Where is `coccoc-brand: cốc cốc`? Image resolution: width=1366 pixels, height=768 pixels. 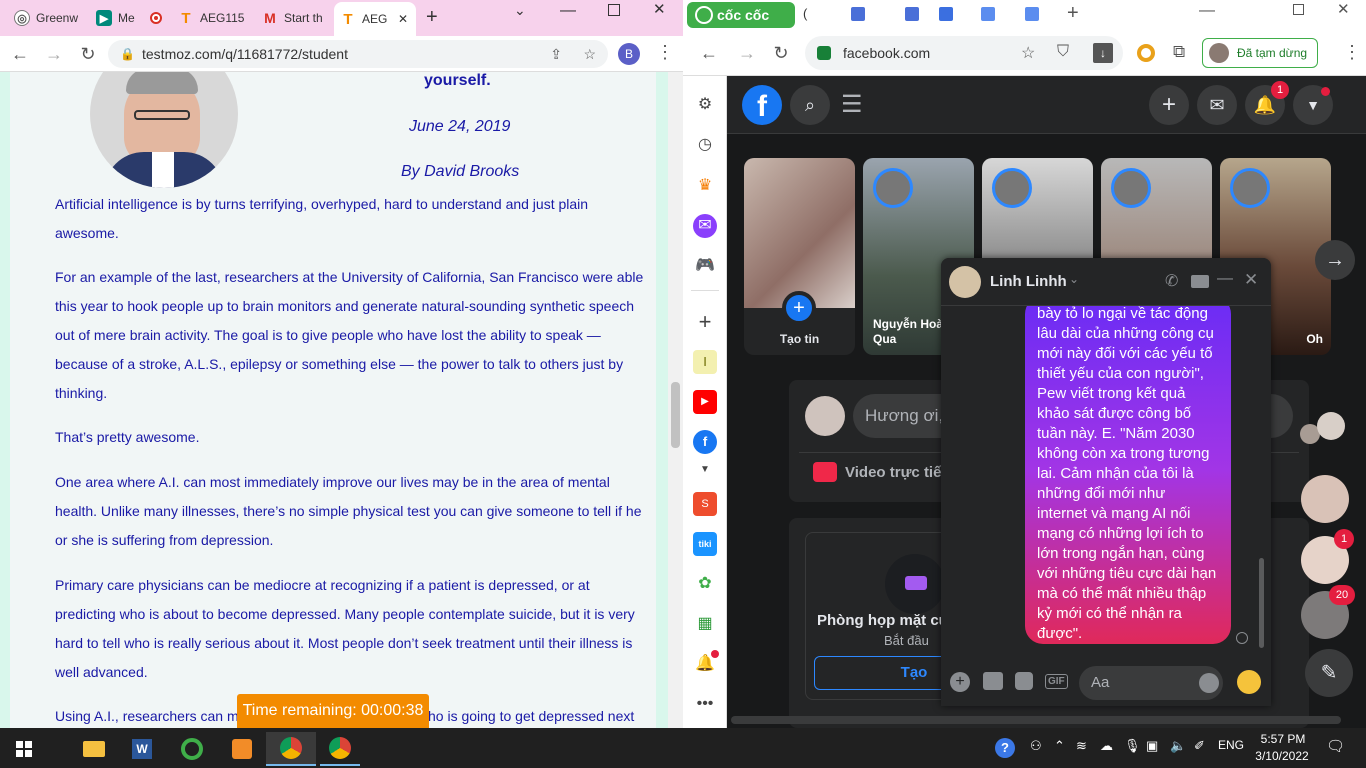
coccoc-brand: cốc cốc is located at coordinates (741, 15).